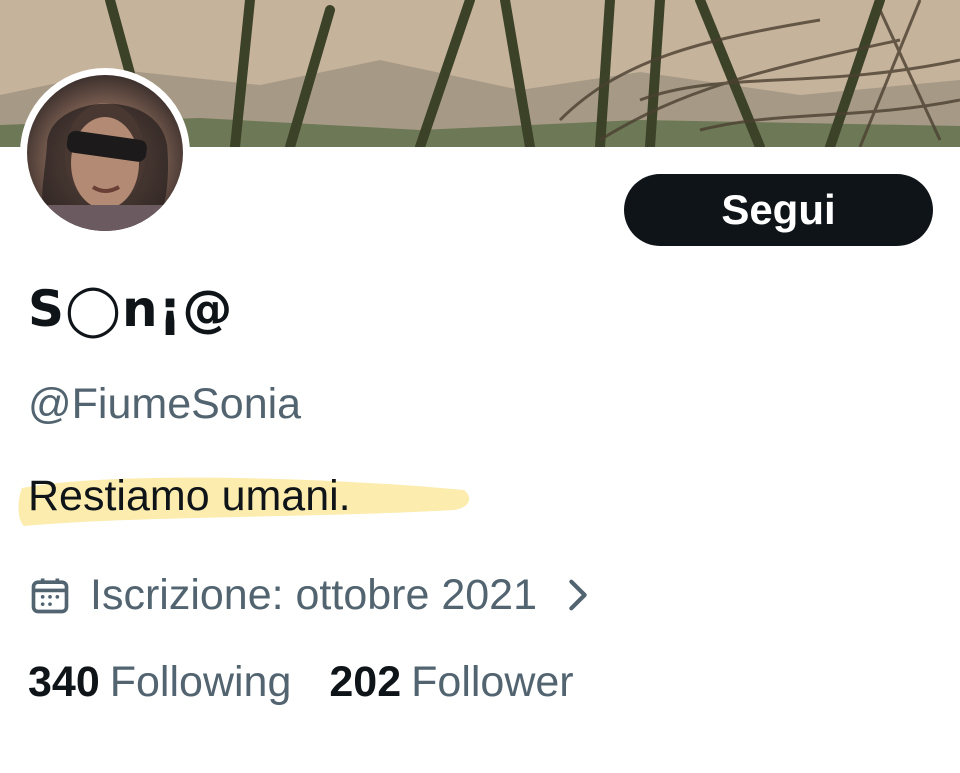 This screenshot has height=773, width=960. I want to click on avatar-image, so click(105, 153).